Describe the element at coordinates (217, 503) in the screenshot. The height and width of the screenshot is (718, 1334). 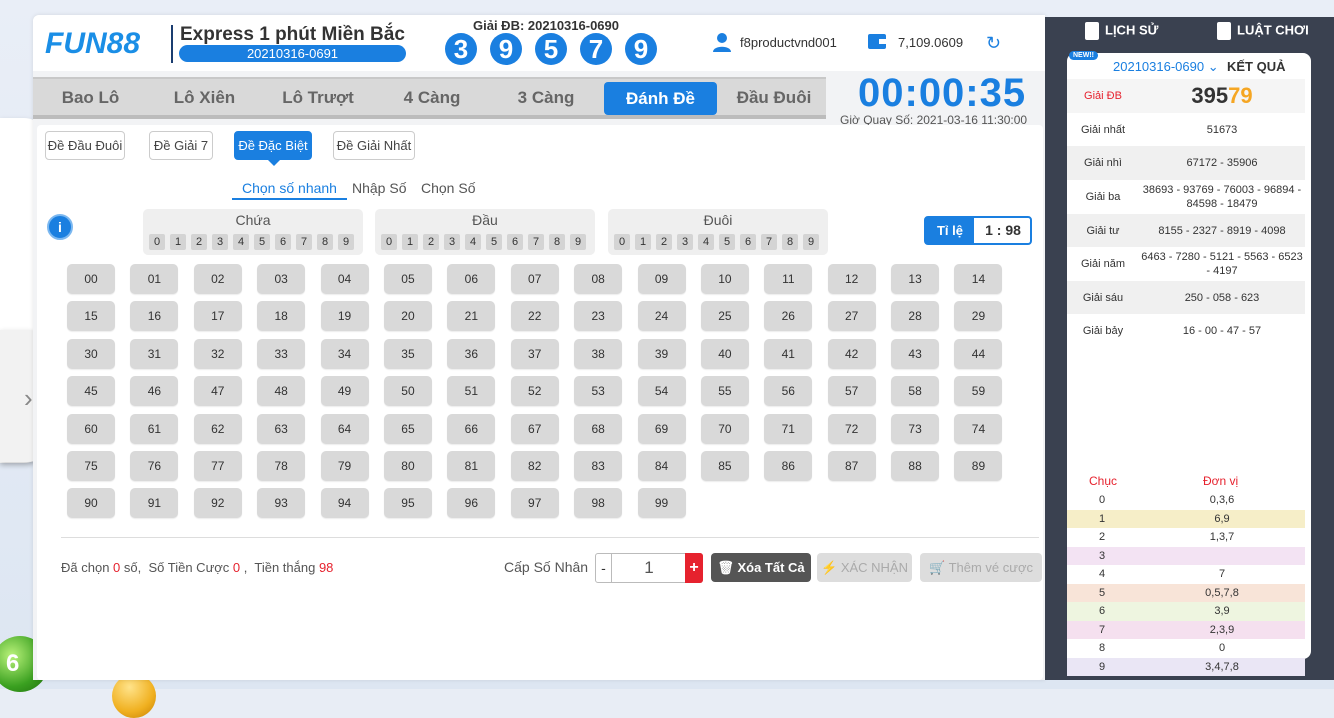
I see `number-cell: 92` at that location.